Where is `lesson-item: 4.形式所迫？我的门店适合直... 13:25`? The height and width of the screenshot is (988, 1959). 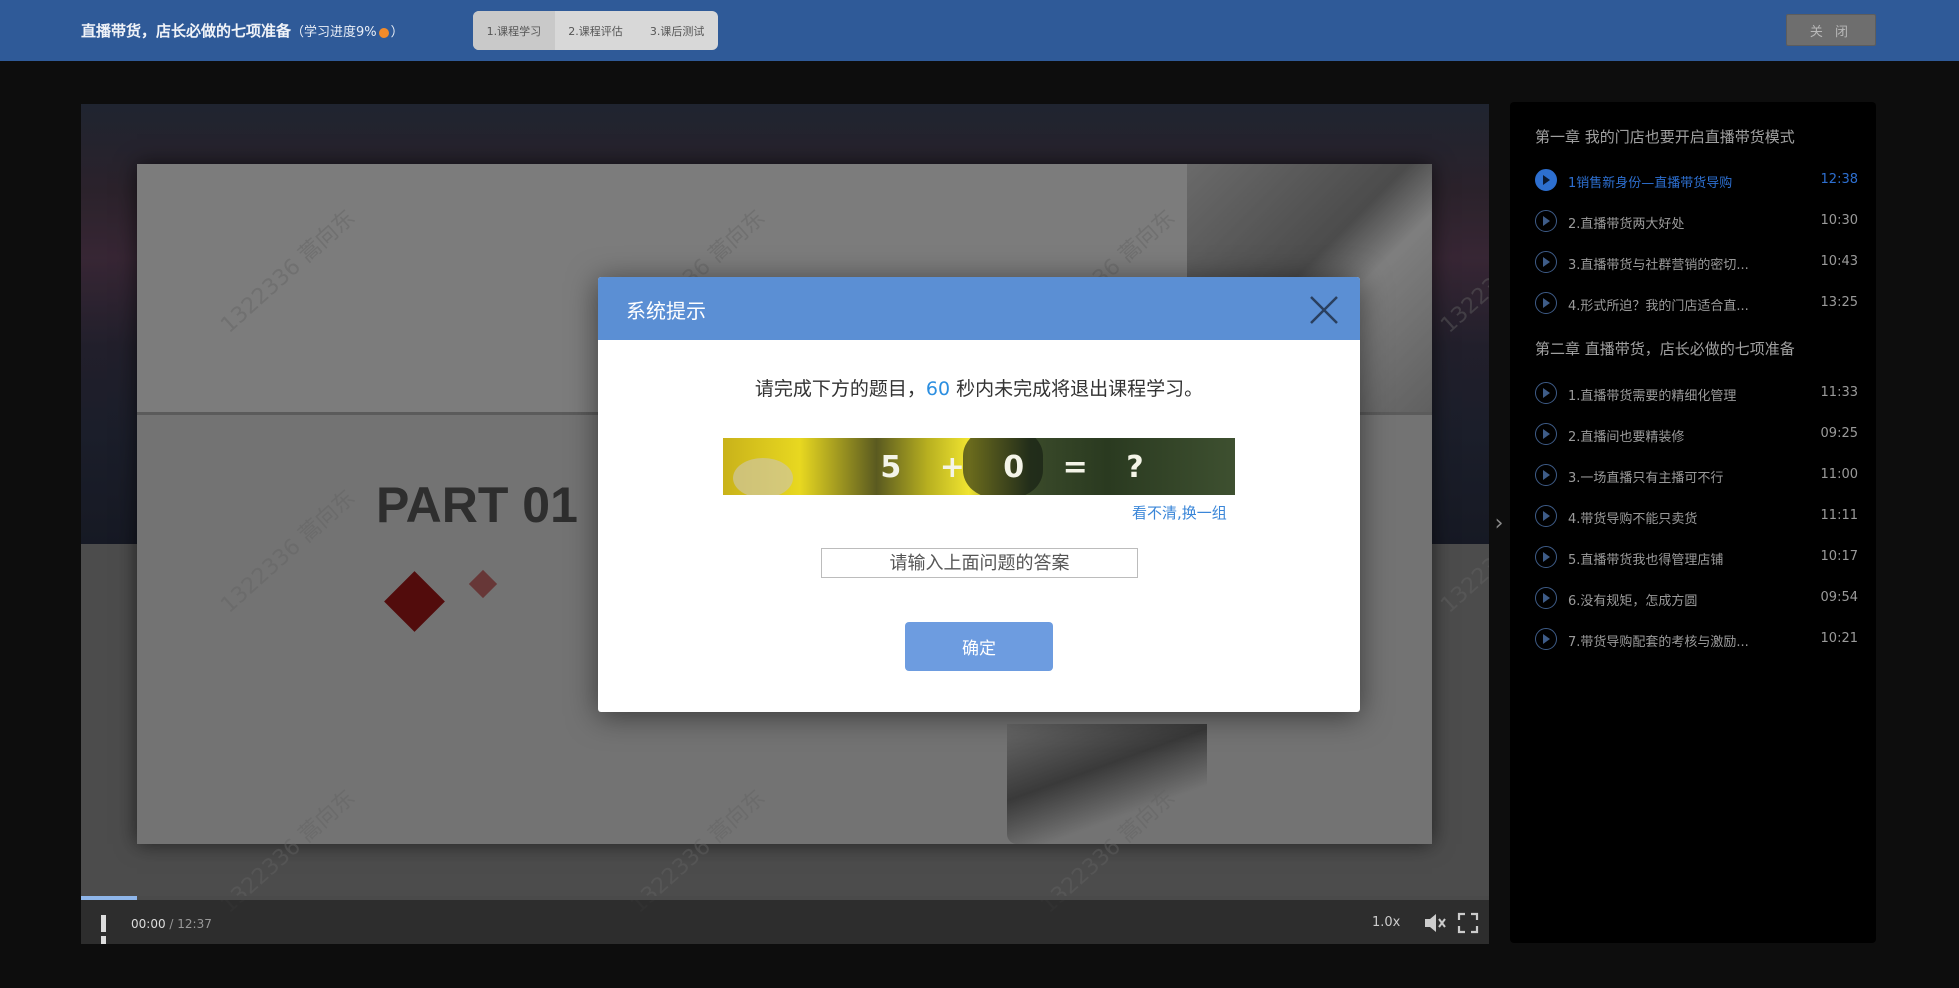 lesson-item: 4.形式所迫？我的门店适合直... 13:25 is located at coordinates (1696, 304).